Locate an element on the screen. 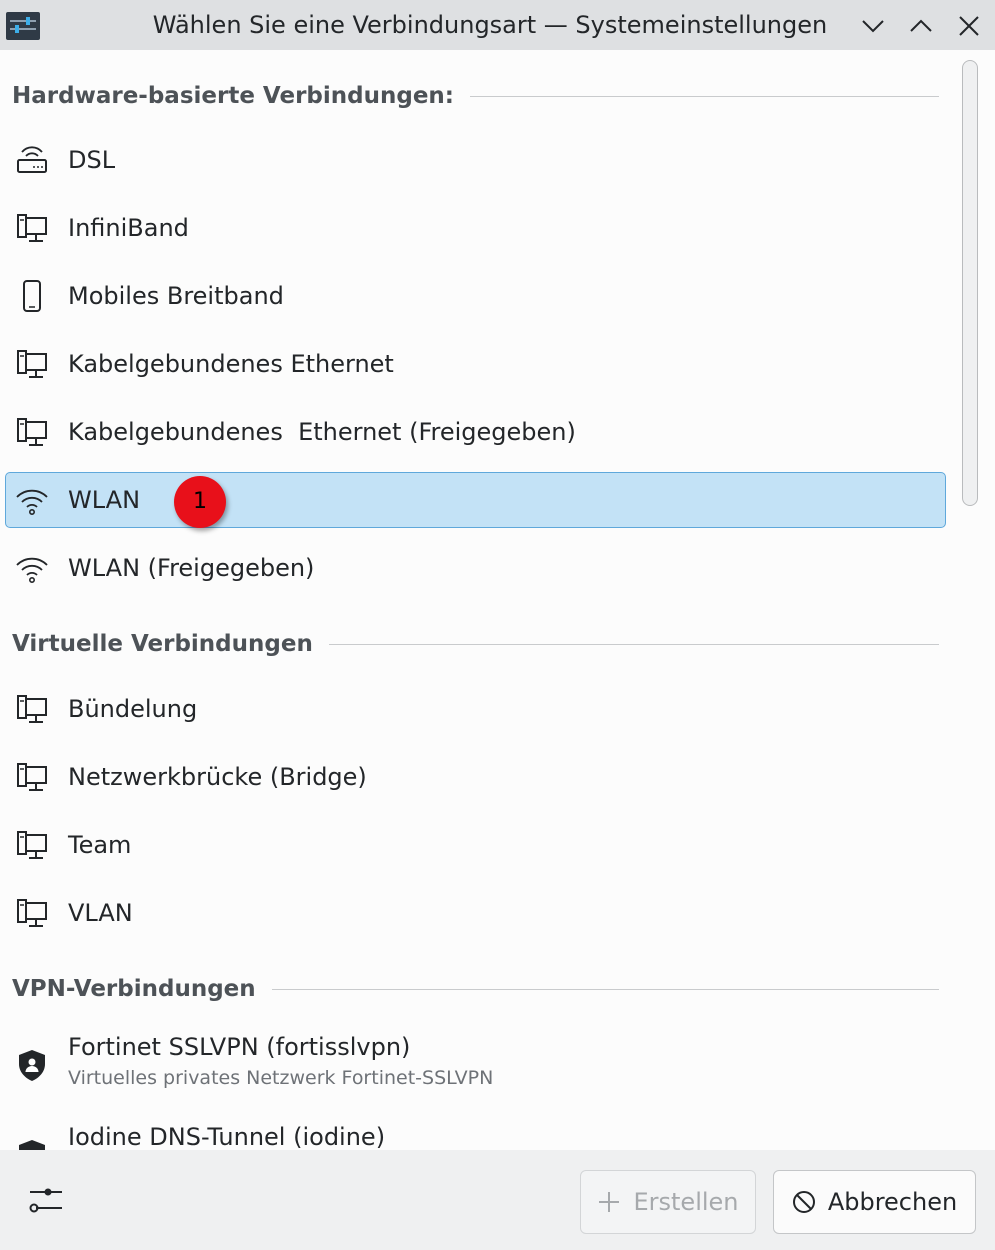 Image resolution: width=995 pixels, height=1250 pixels. section-title: Hardware-basierte Verbindungen: is located at coordinates (233, 96).